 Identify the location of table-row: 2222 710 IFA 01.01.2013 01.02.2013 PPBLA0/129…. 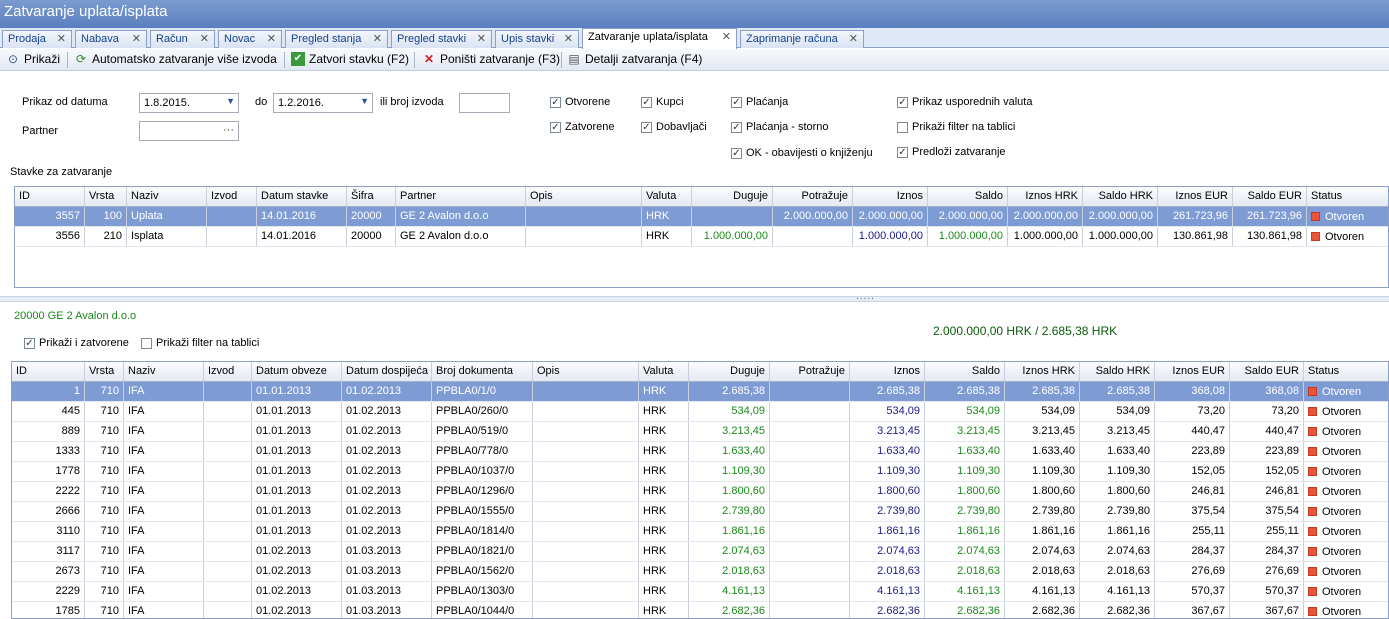
(700, 492).